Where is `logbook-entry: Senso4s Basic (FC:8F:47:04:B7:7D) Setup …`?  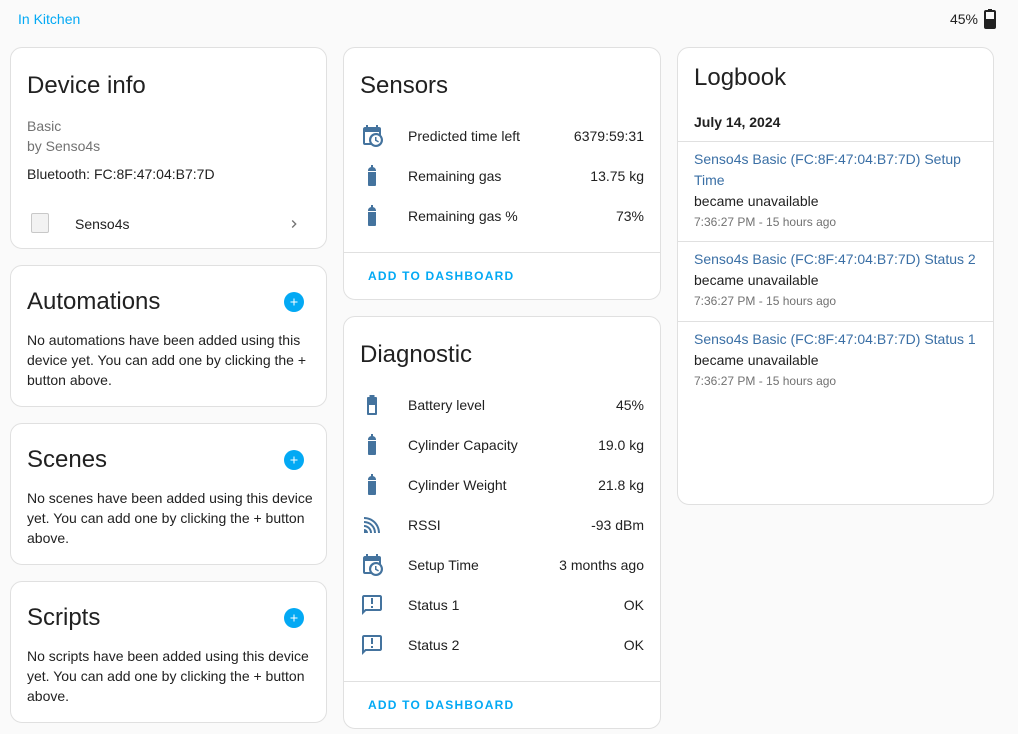 logbook-entry: Senso4s Basic (FC:8F:47:04:B7:7D) Setup … is located at coordinates (835, 190).